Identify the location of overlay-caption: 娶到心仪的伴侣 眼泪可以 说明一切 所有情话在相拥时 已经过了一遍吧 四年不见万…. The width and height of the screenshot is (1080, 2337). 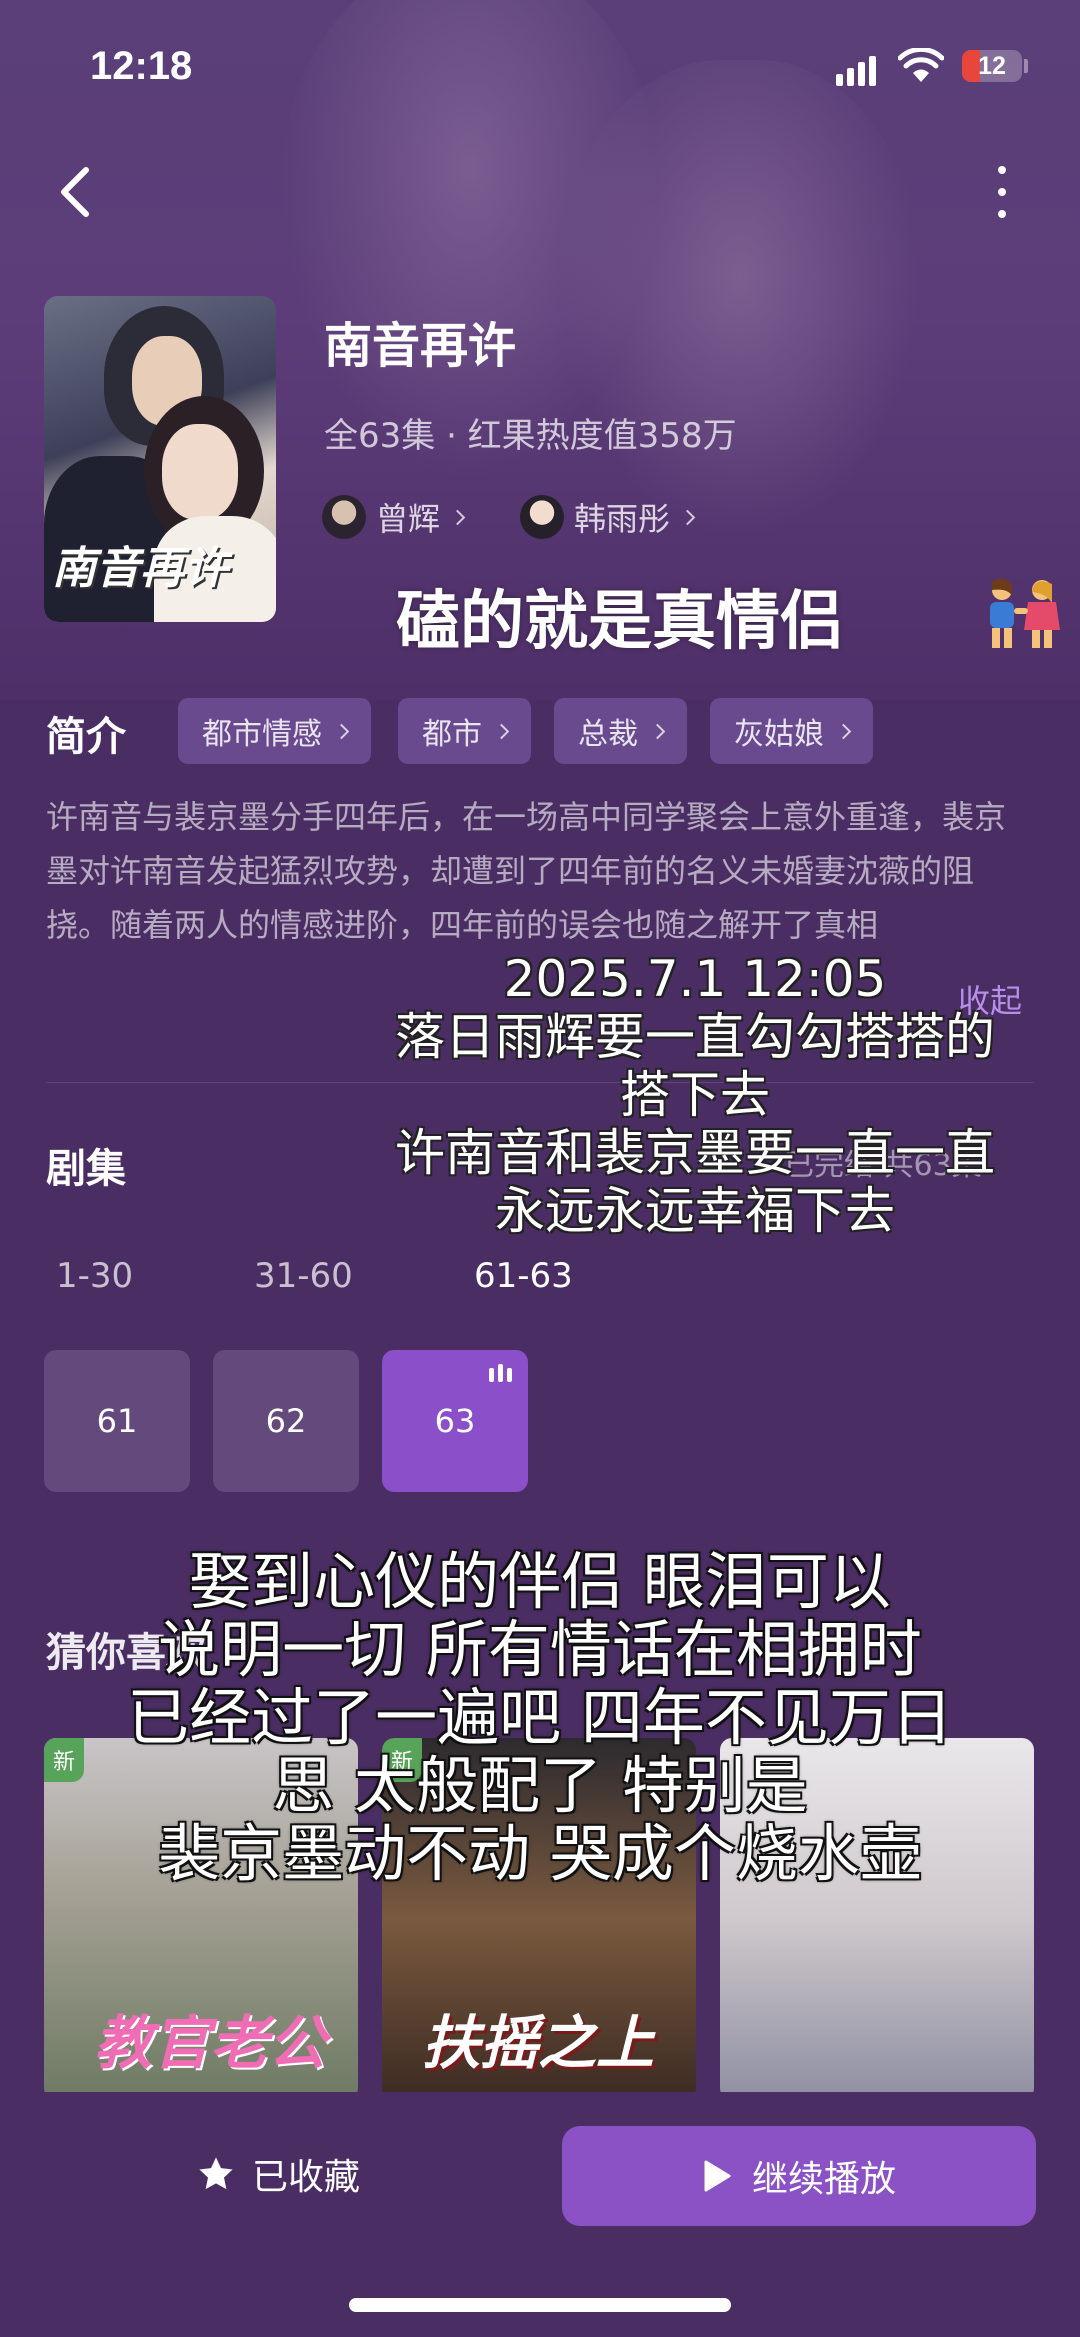
(540, 1718).